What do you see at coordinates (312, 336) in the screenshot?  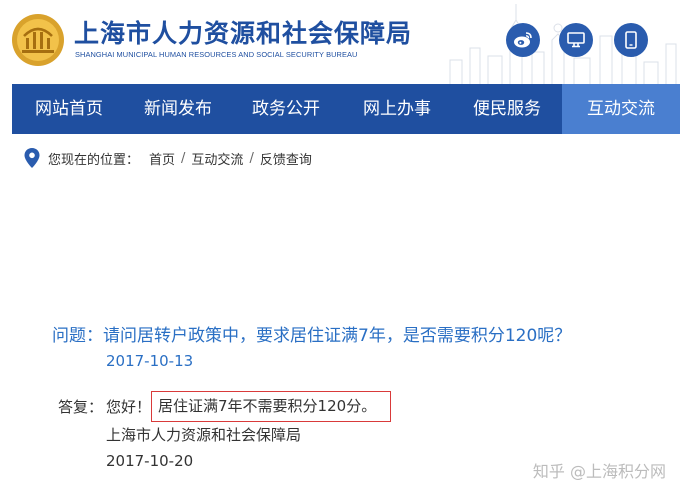 I see `question-text: 问题：请问居转户政策中，要求居住证满7年，是否需要积分120呢？` at bounding box center [312, 336].